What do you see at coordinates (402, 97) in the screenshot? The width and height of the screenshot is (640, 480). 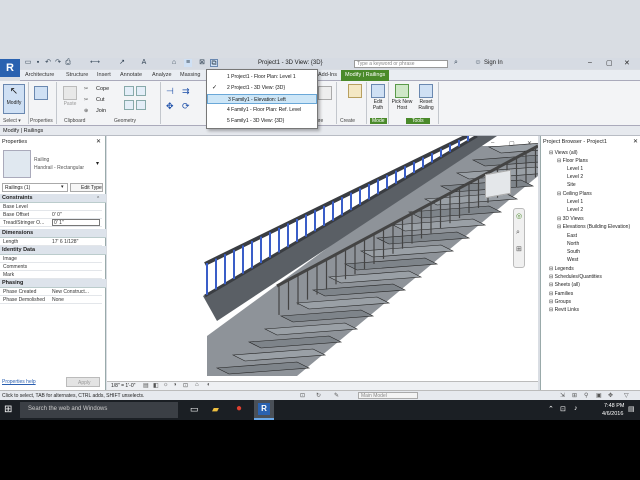 I see `pick-new-host-button: Pick New Host` at bounding box center [402, 97].